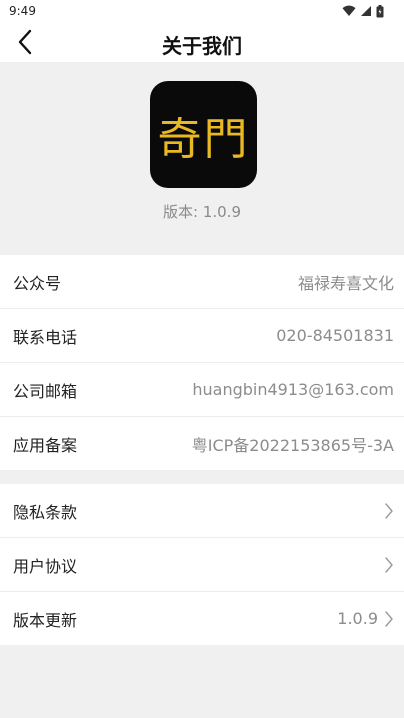 Image resolution: width=404 pixels, height=718 pixels. I want to click on user-agreement-row: 用户协议, so click(202, 565).